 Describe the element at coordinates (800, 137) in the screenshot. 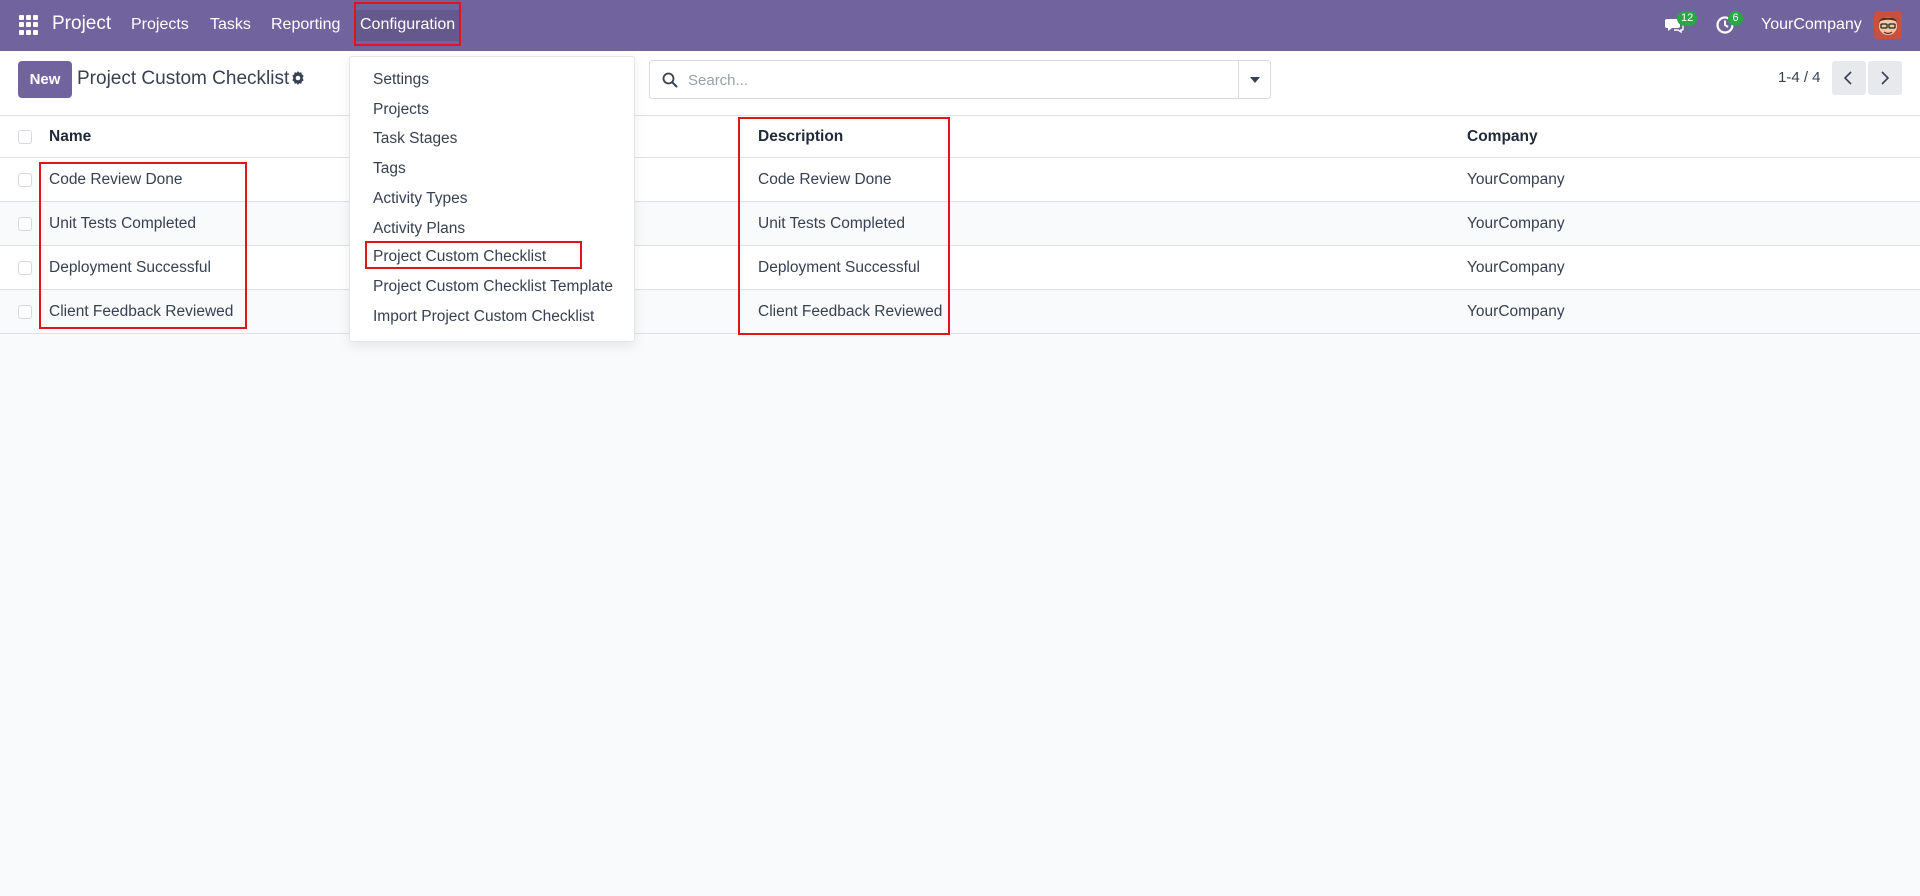

I see `column-header-description: Description` at that location.